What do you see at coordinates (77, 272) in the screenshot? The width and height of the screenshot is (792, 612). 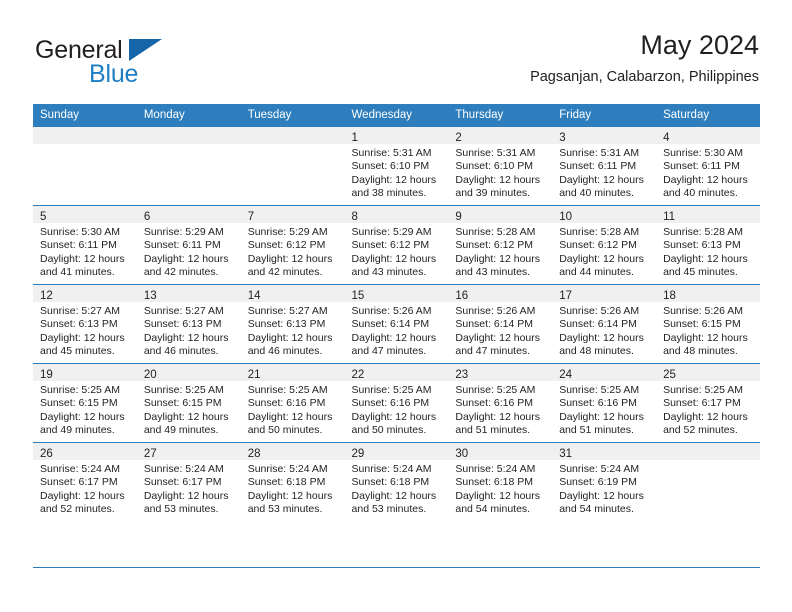 I see `day-detail-line: and 41 minutes.` at bounding box center [77, 272].